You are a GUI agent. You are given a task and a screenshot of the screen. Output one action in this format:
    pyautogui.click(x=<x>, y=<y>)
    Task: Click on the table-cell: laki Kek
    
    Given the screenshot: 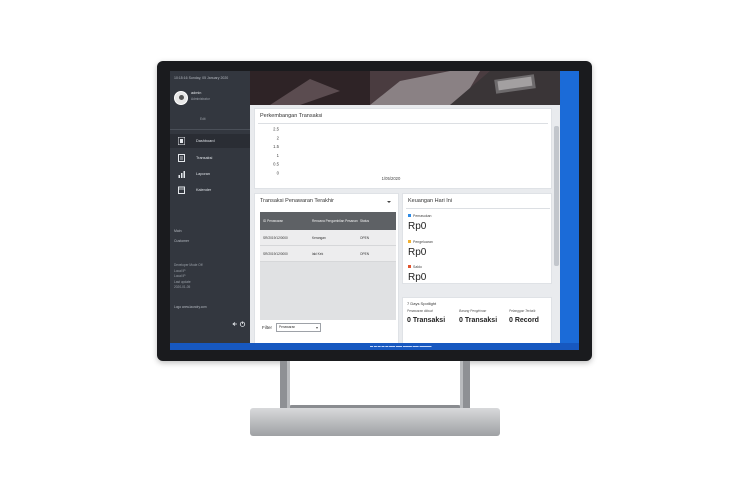 What is the action you would take?
    pyautogui.click(x=318, y=254)
    